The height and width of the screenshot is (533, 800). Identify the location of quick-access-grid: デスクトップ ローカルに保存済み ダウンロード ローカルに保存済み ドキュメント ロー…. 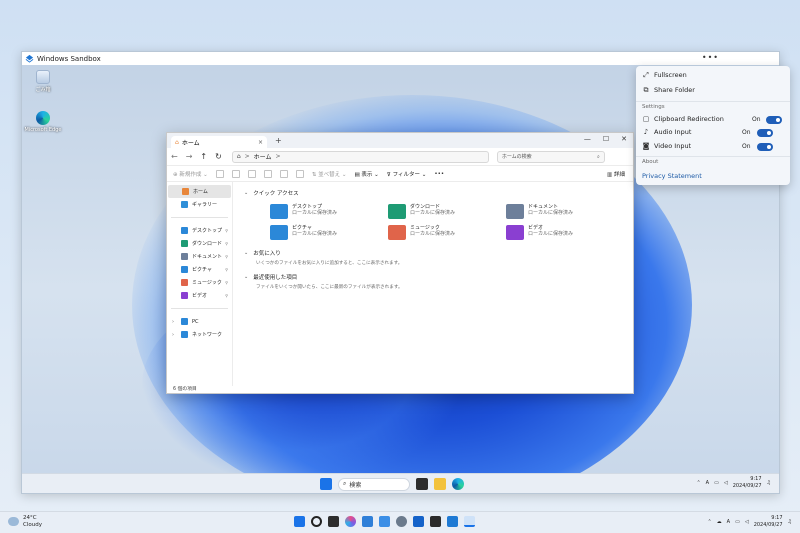
(451, 222).